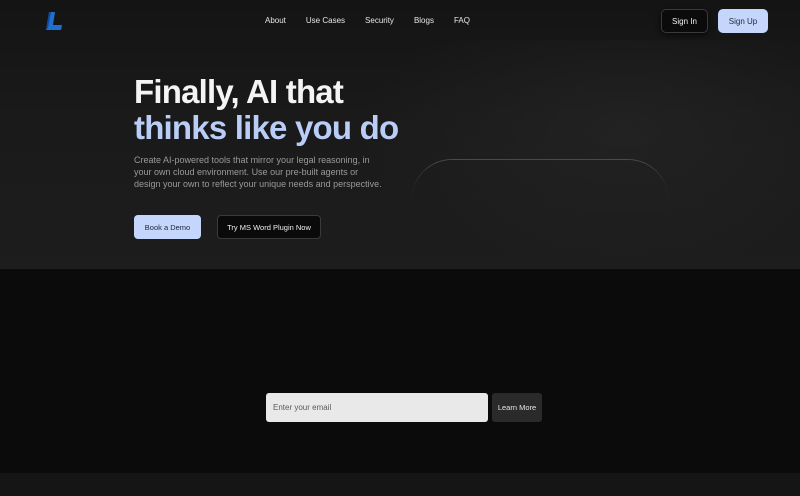  What do you see at coordinates (275, 20) in the screenshot?
I see `nav-link-about: About` at bounding box center [275, 20].